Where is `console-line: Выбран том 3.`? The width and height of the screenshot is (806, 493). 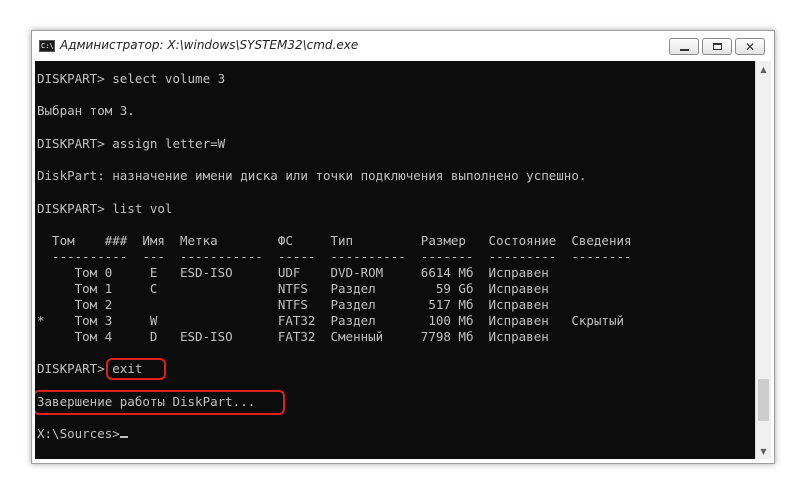
console-line: Выбран том 3. is located at coordinates (86, 110).